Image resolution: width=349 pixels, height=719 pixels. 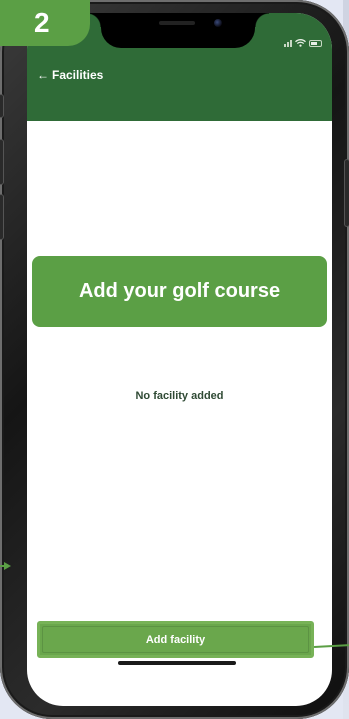 What do you see at coordinates (288, 43) in the screenshot?
I see `signal-icon` at bounding box center [288, 43].